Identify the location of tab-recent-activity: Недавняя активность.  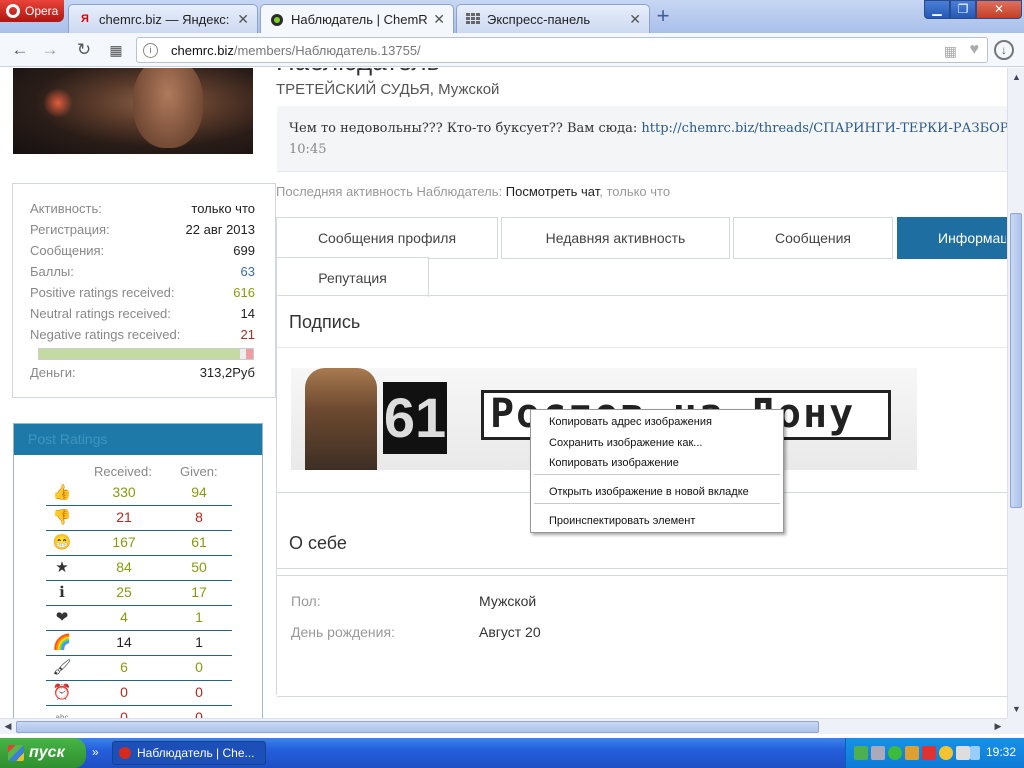
(615, 238).